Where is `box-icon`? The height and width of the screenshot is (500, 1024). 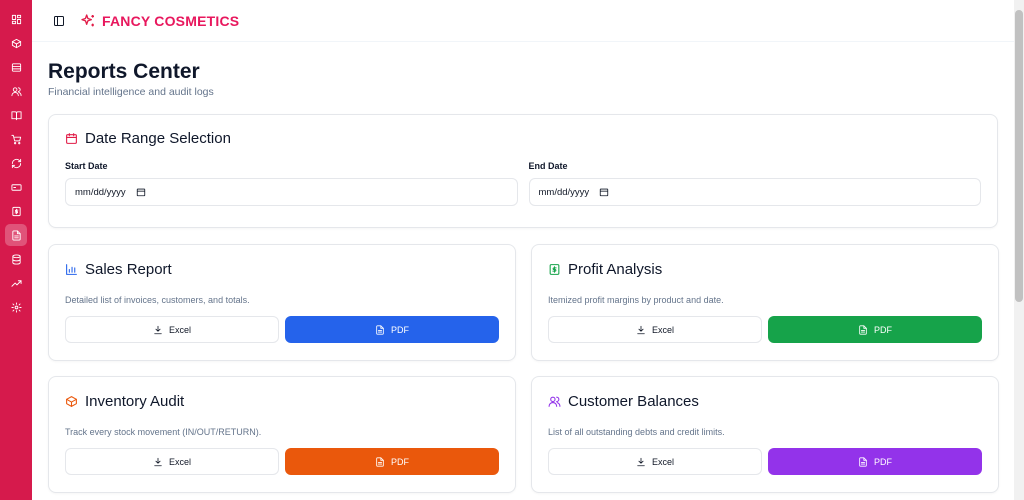 box-icon is located at coordinates (16, 43).